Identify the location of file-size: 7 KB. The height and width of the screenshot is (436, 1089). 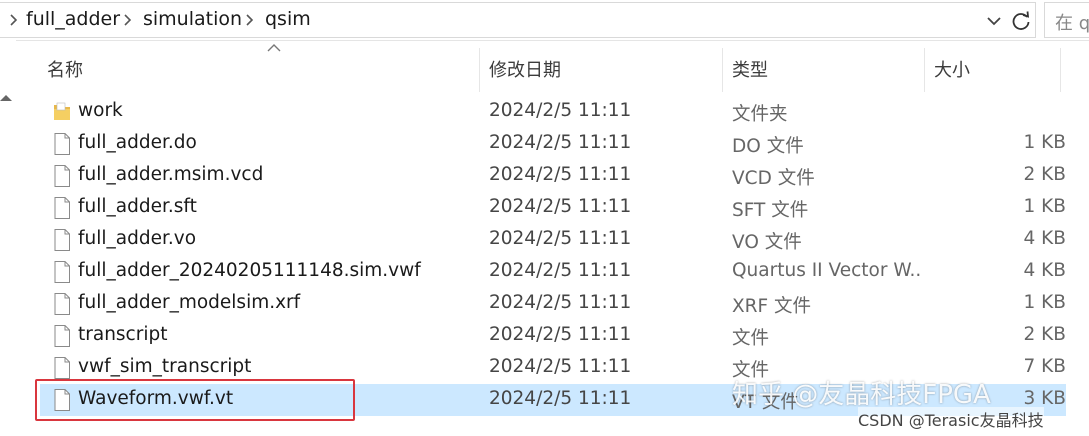
(1044, 366).